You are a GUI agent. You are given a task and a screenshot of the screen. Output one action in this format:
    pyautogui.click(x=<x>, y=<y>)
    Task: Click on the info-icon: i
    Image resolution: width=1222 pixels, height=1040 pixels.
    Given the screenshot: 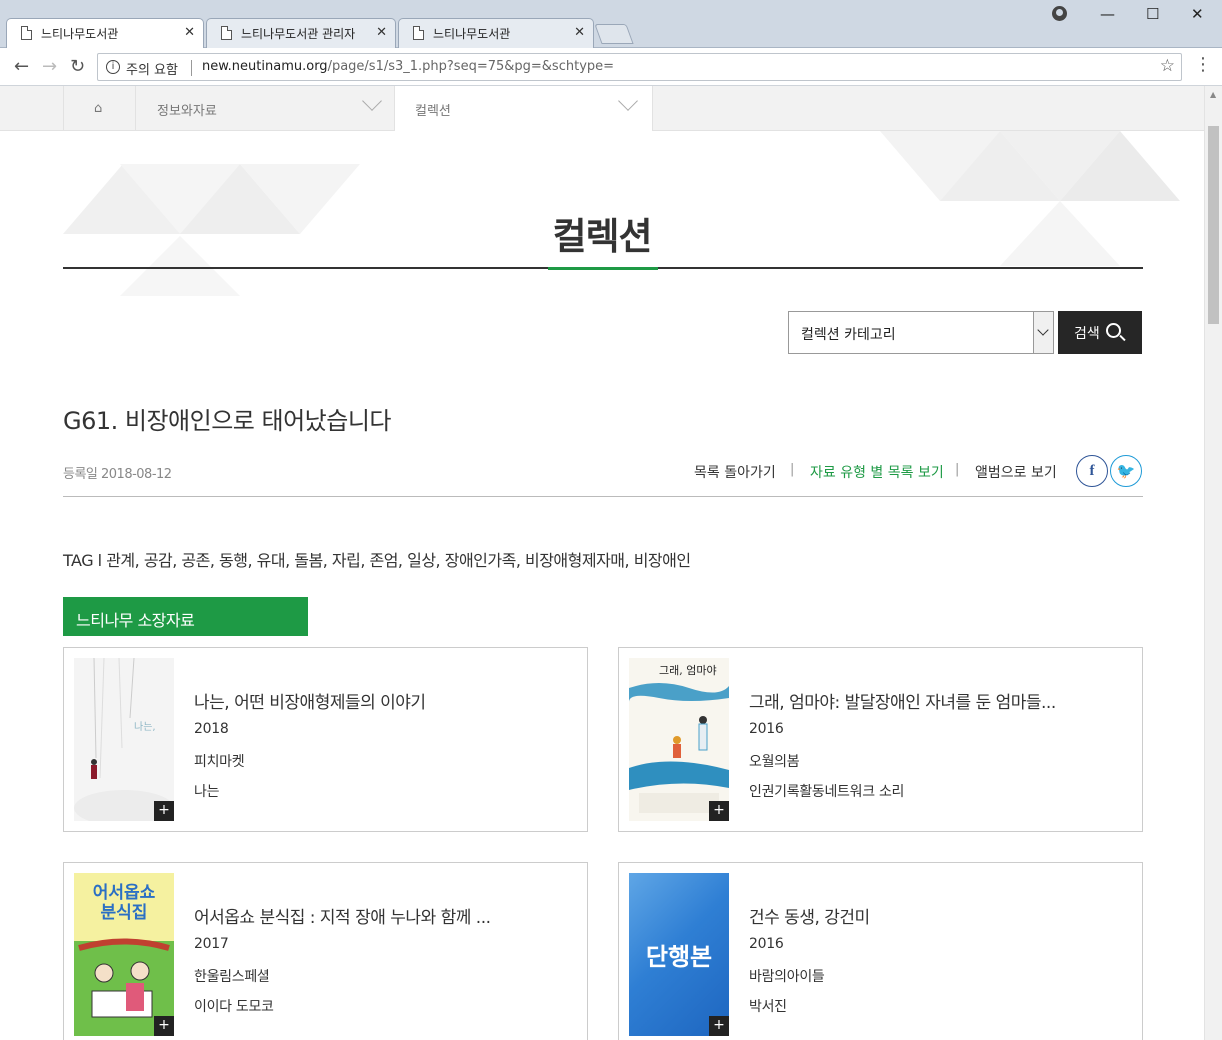 What is the action you would take?
    pyautogui.click(x=113, y=67)
    